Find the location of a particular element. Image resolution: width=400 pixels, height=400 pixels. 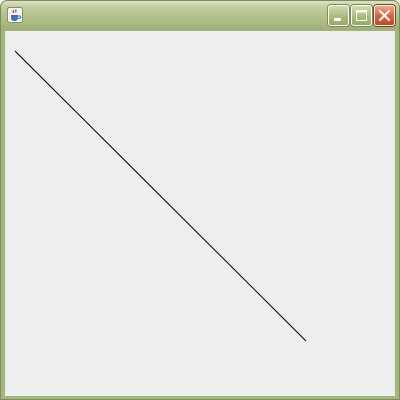

minimize-icon is located at coordinates (337, 19).